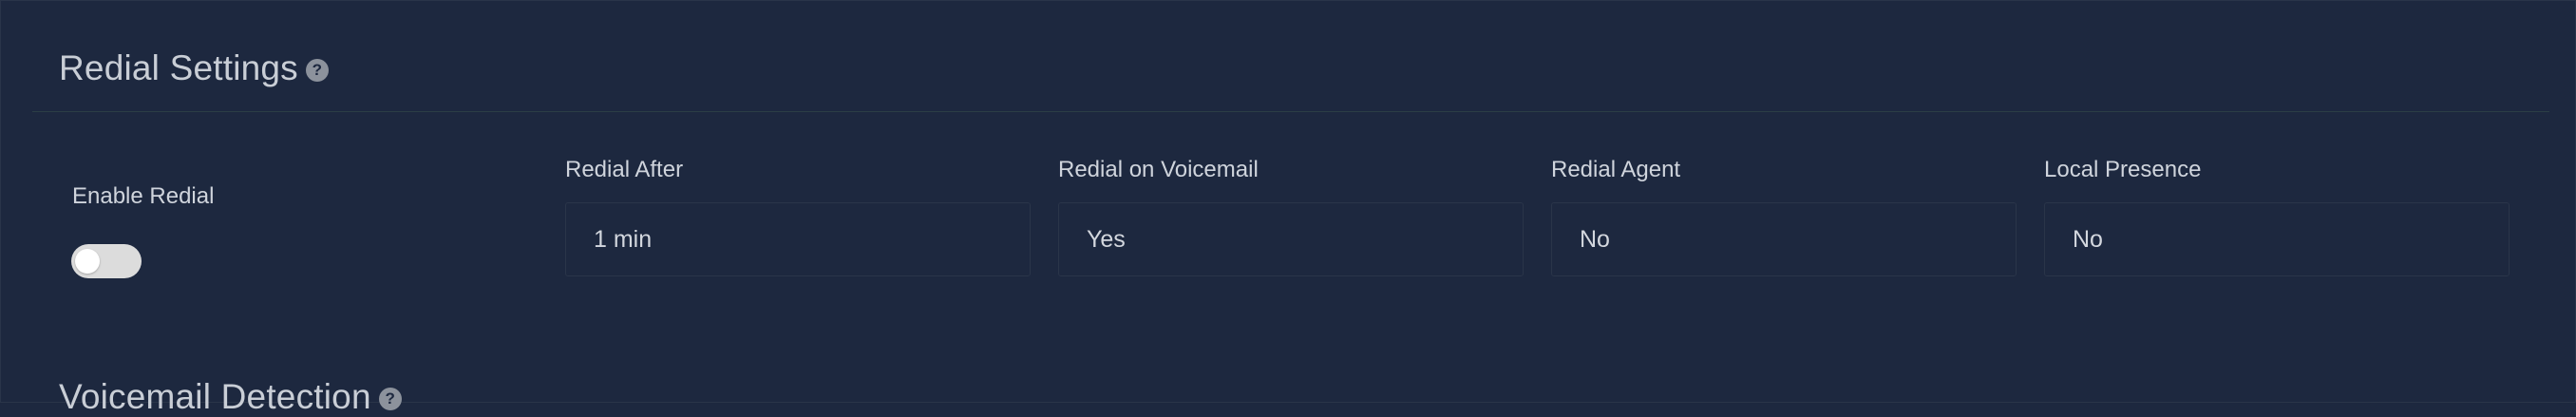  Describe the element at coordinates (1291, 239) in the screenshot. I see `redial-on-voicemail-field: Yes` at that location.